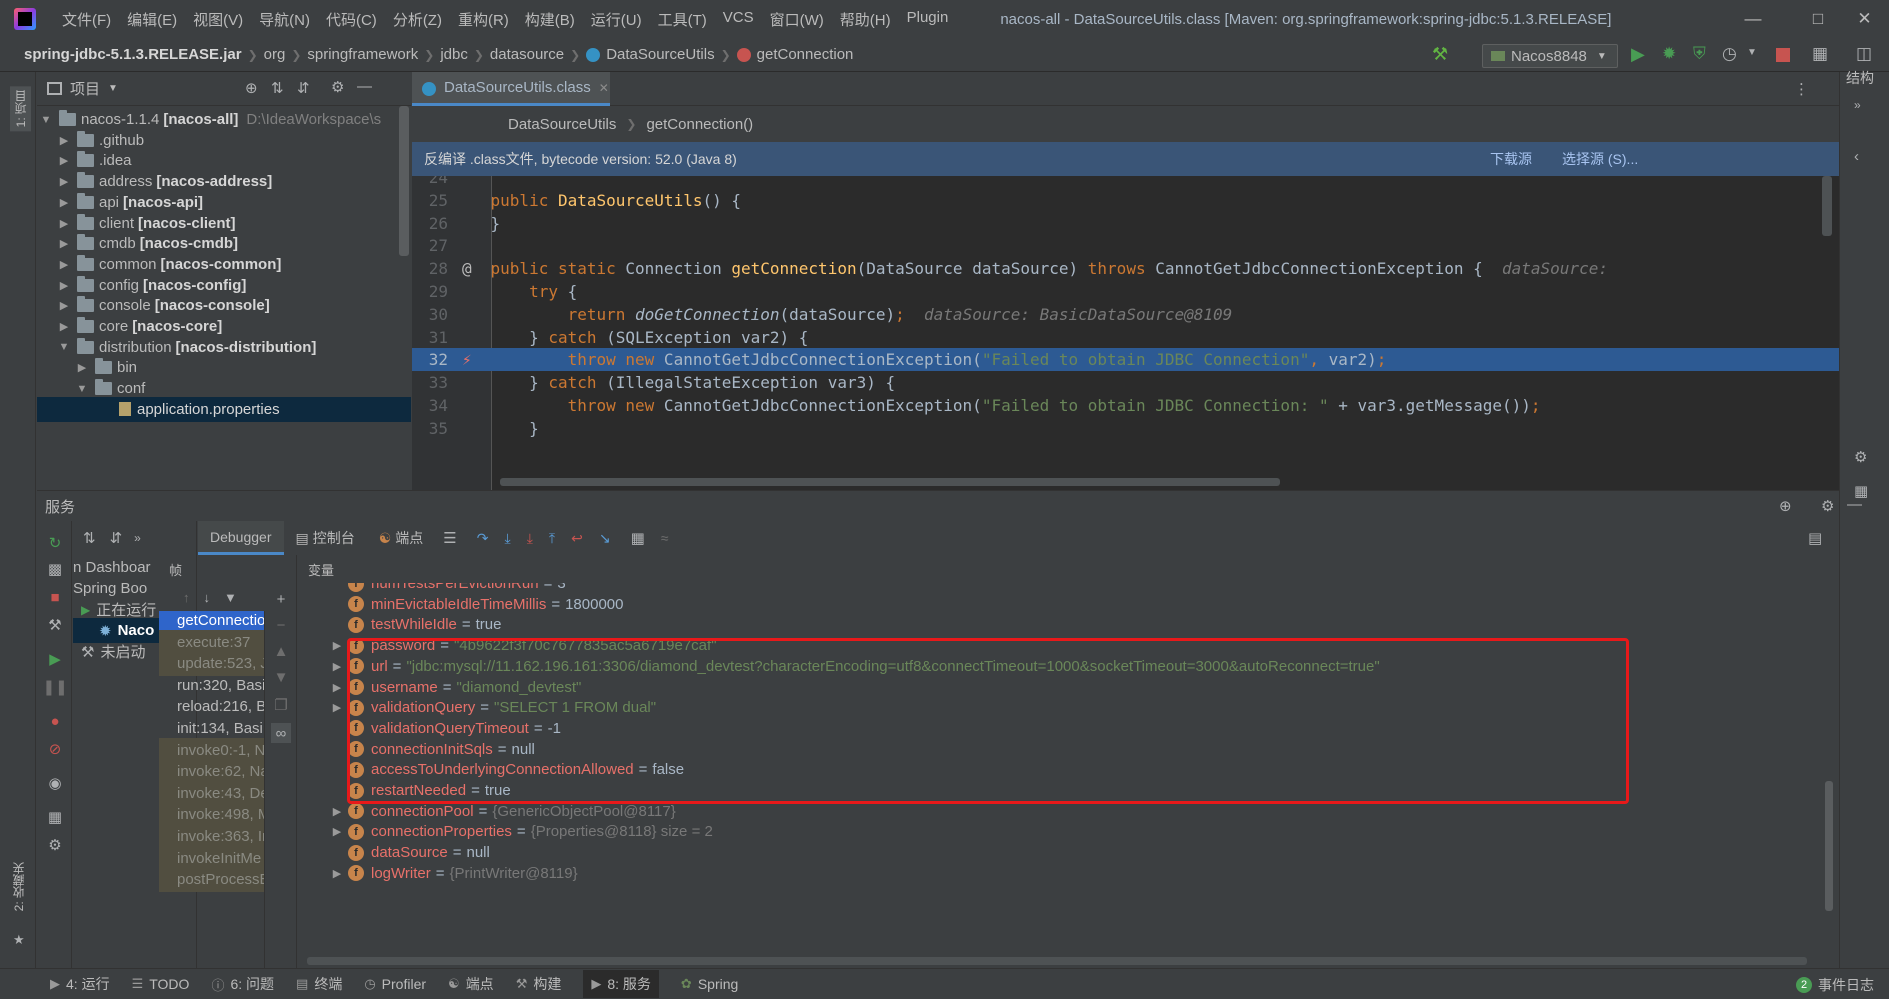 This screenshot has width=1889, height=999. What do you see at coordinates (1785, 506) in the screenshot?
I see `globe-icon: ⊕` at bounding box center [1785, 506].